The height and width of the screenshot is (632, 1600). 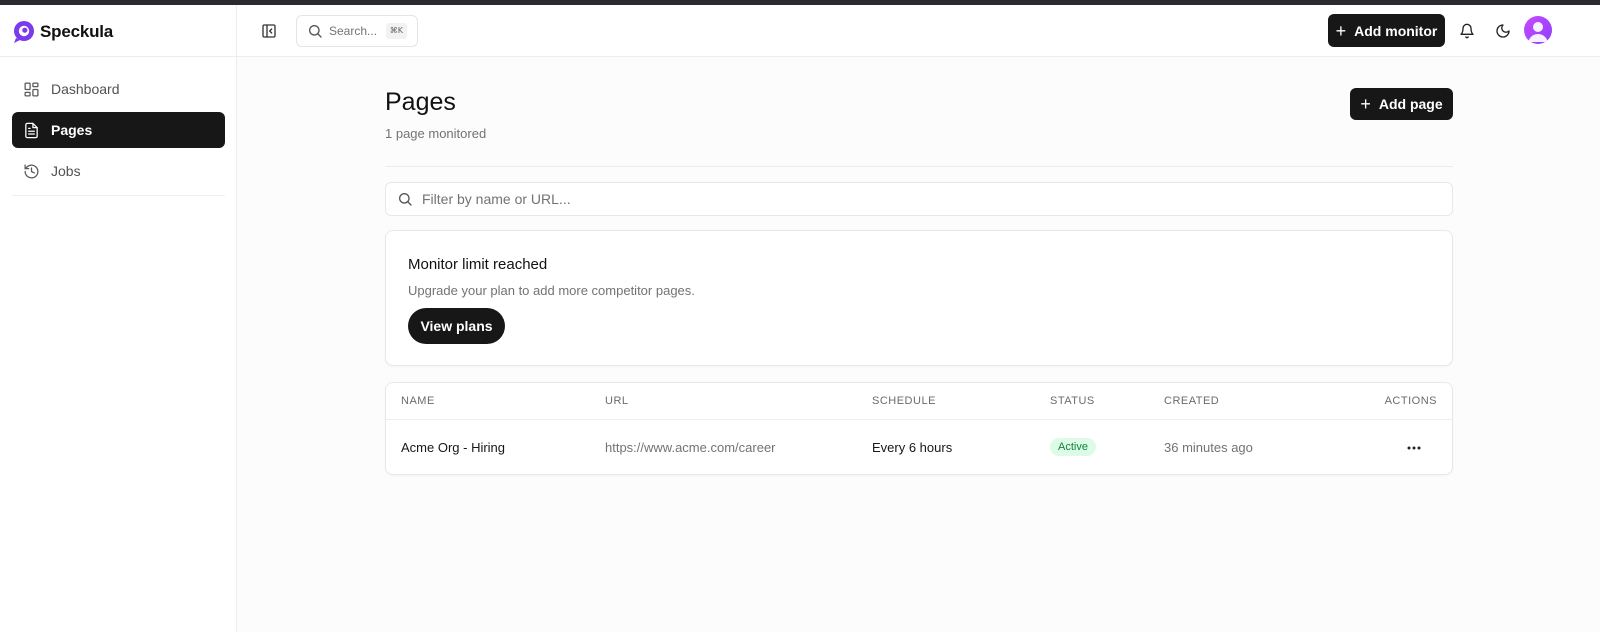 What do you see at coordinates (1073, 447) in the screenshot?
I see `status-badge: Active` at bounding box center [1073, 447].